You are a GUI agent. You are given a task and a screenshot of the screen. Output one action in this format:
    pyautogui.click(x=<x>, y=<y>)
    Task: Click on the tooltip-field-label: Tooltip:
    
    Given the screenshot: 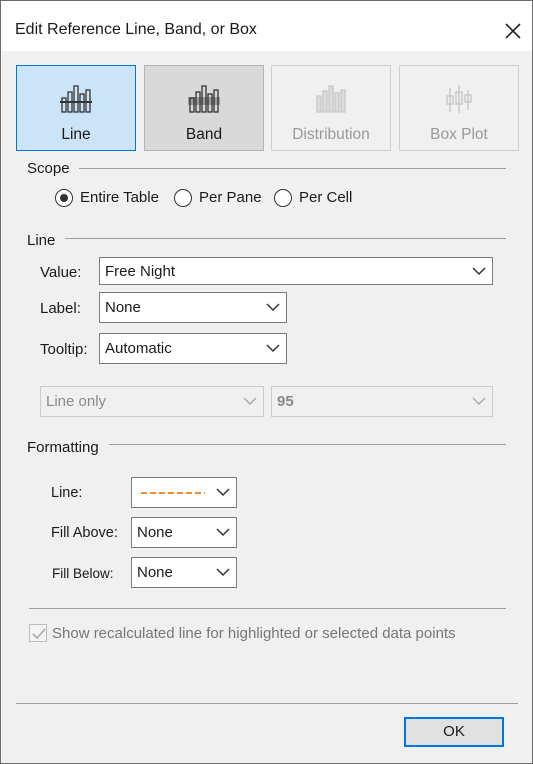 What is the action you would take?
    pyautogui.click(x=64, y=349)
    